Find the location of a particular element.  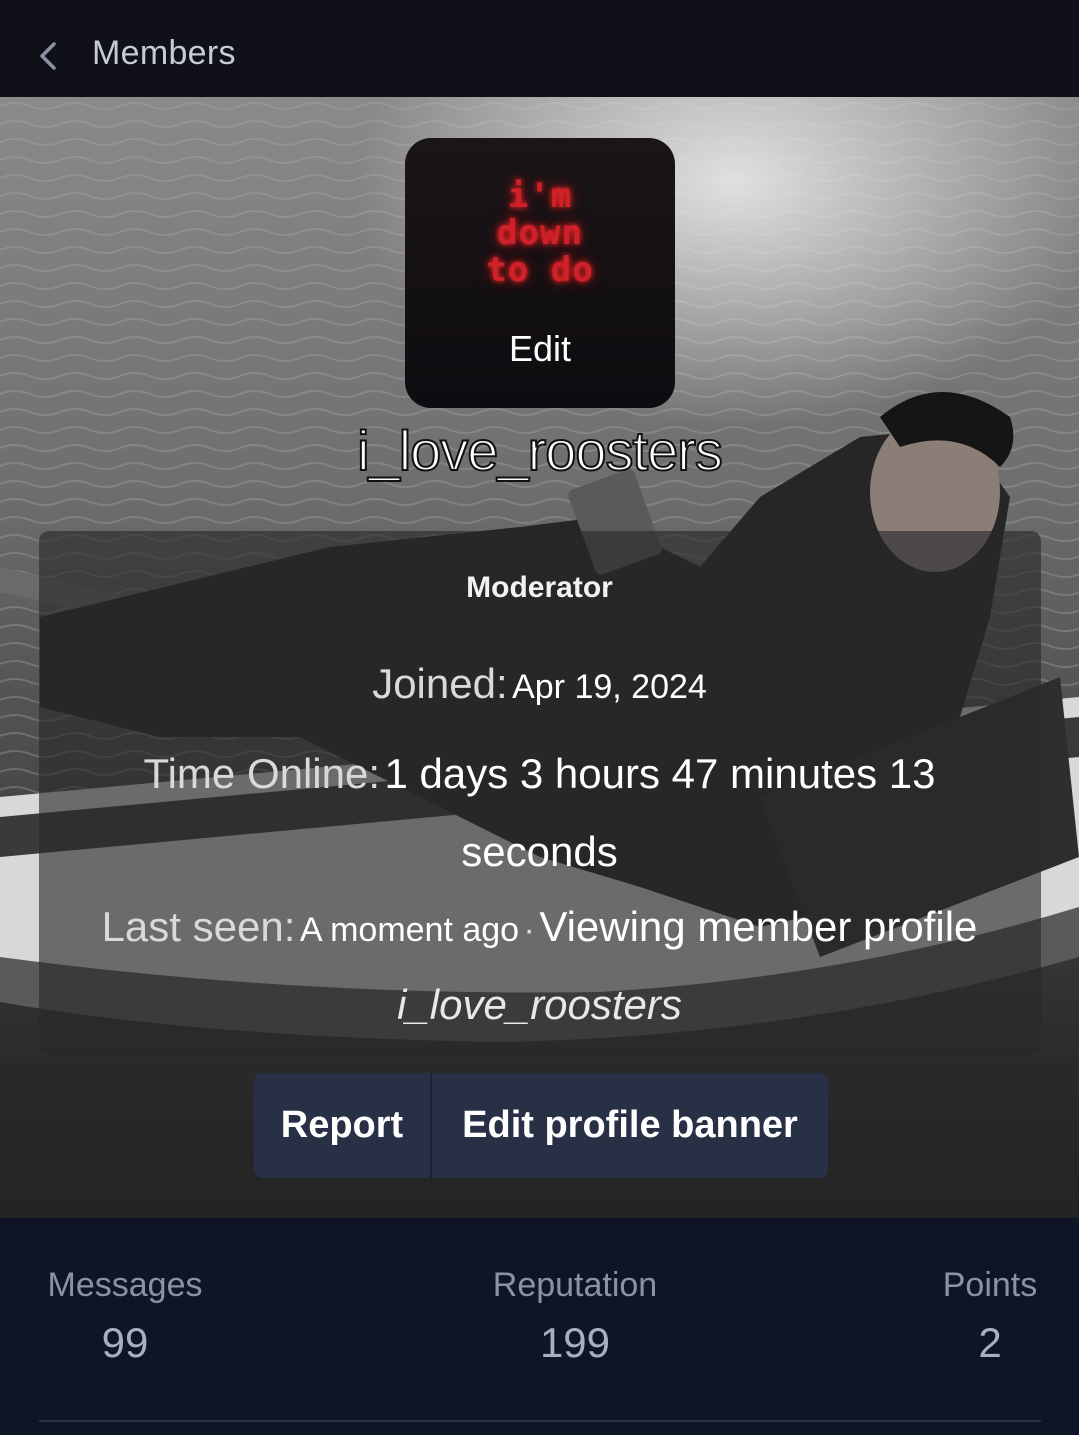

avatar: i'm down to do Edit is located at coordinates (540, 273).